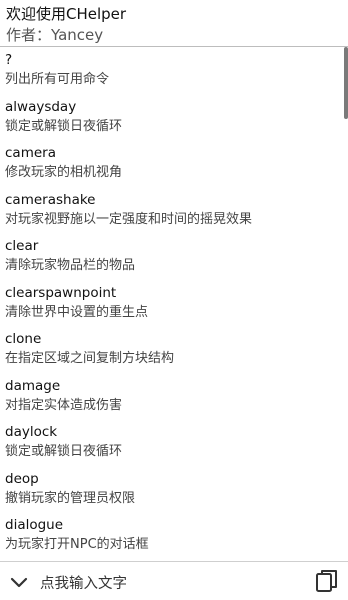 This screenshot has height=600, width=348. What do you see at coordinates (174, 349) in the screenshot?
I see `command-item: clone 在指定区域之间复制方块结构` at bounding box center [174, 349].